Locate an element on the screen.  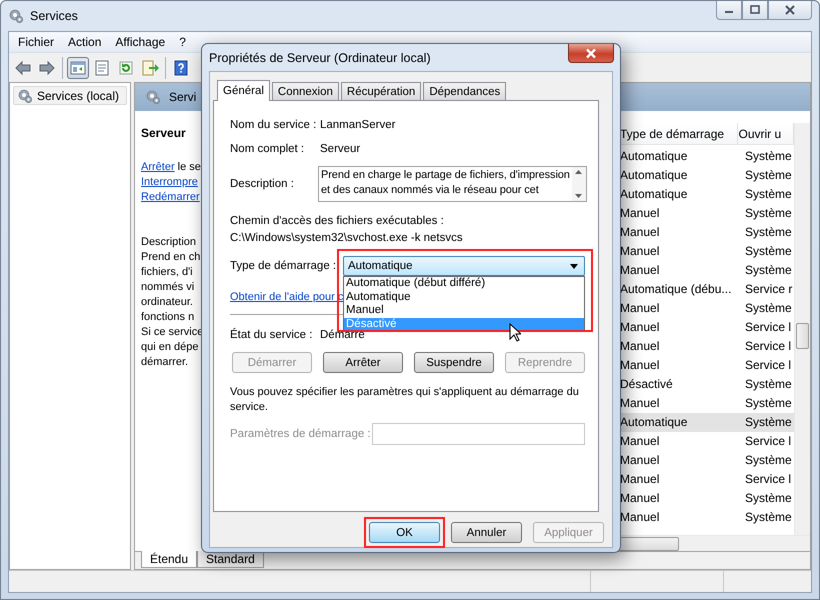
down-arrow-icon is located at coordinates (578, 196).